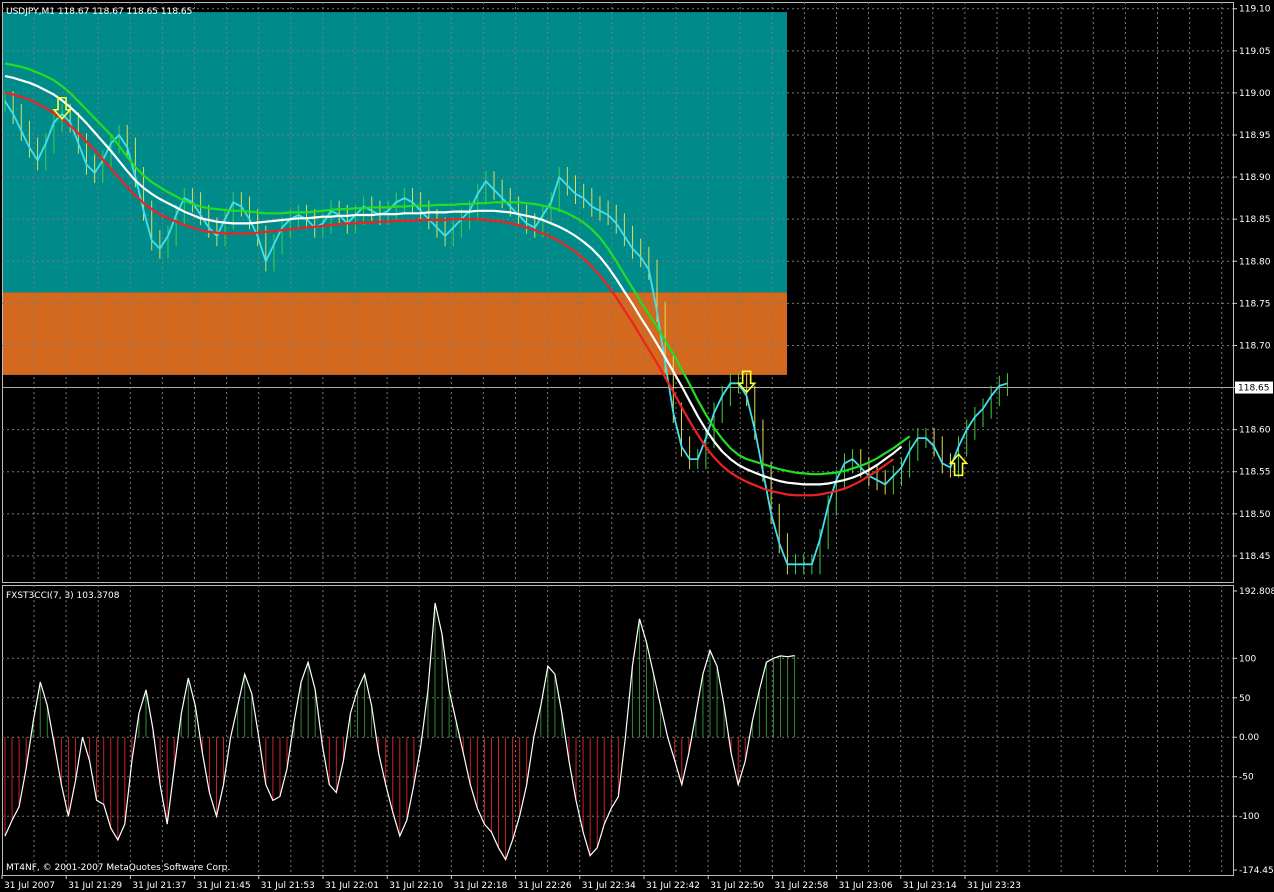  I want to click on time-tick-label: 31 Jul 23:23, so click(994, 886).